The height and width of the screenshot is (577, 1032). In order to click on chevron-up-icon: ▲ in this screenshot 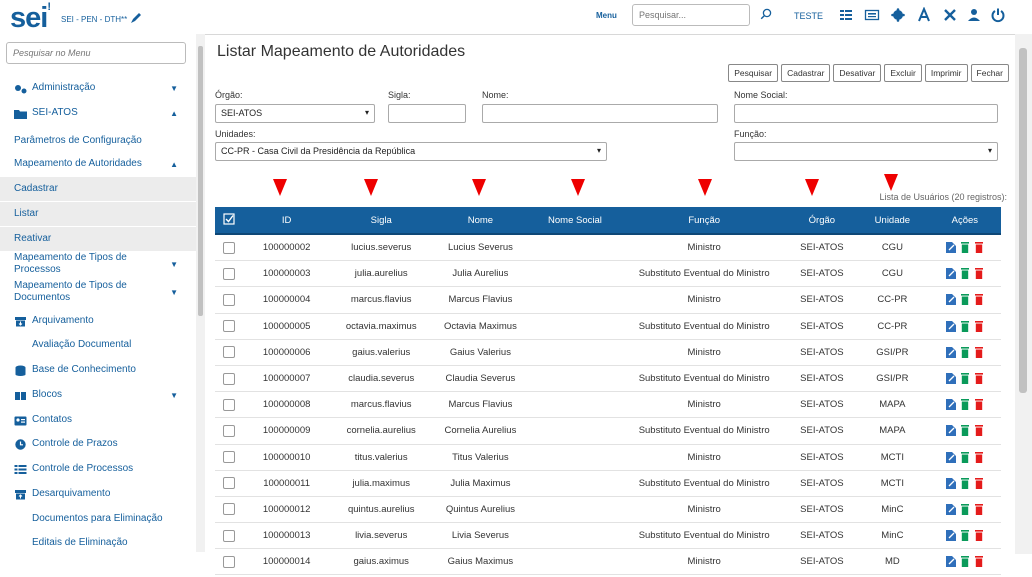, I will do `click(174, 113)`.